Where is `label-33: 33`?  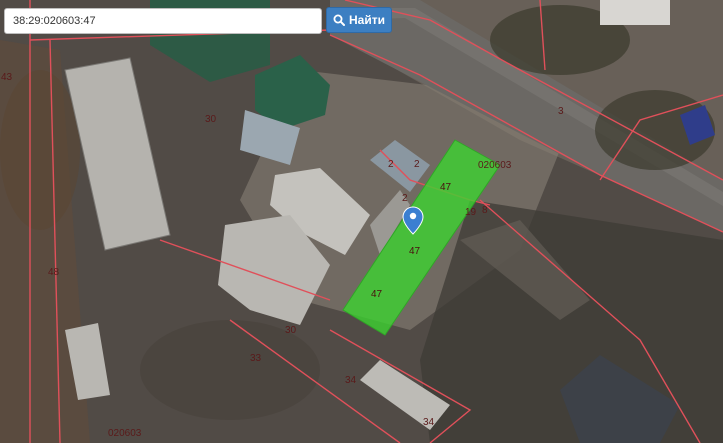
label-33: 33 is located at coordinates (256, 358).